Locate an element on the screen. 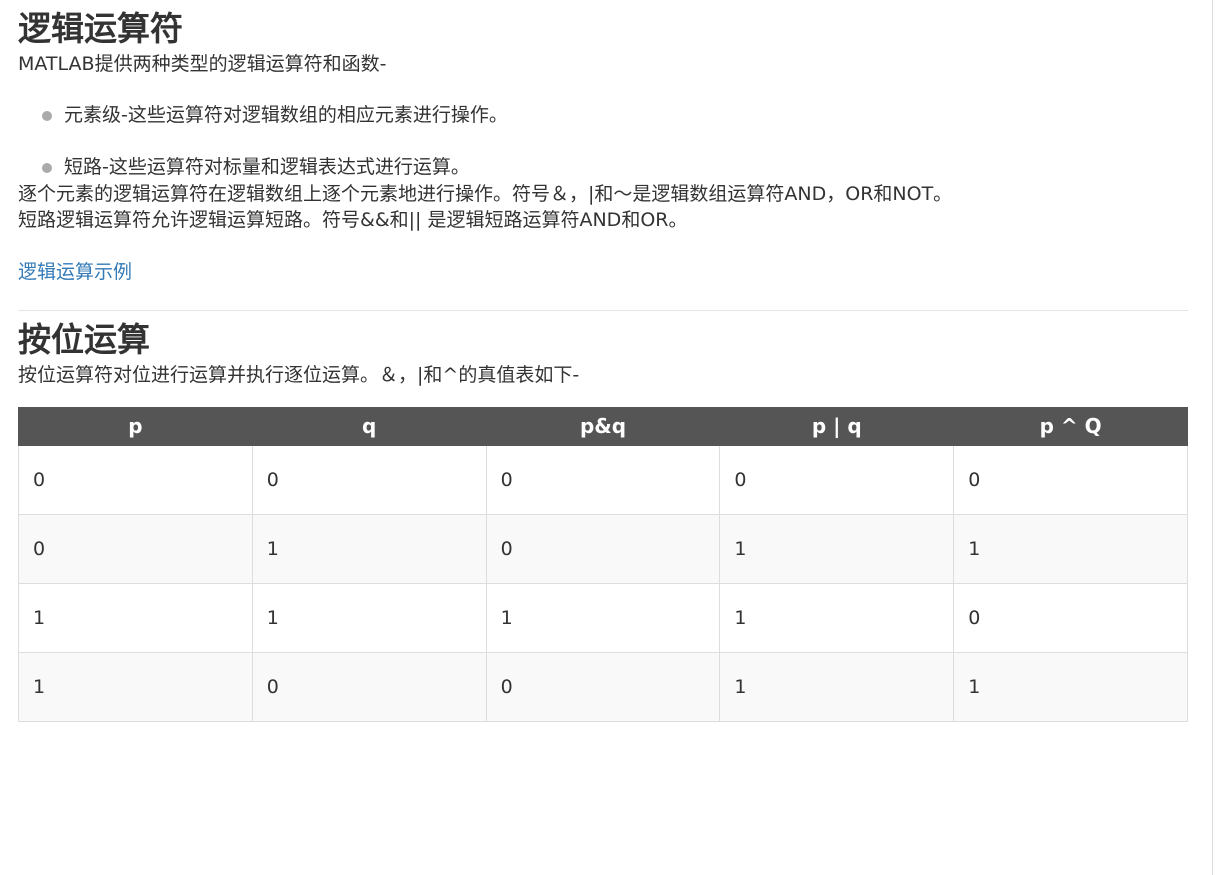 This screenshot has height=875, width=1224. table-header-row: p q p&q p | q p ^ Q is located at coordinates (603, 426).